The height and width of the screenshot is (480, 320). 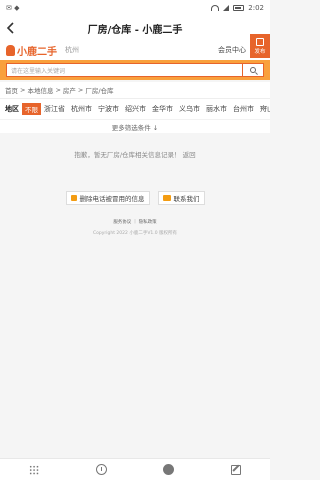 What do you see at coordinates (37, 52) in the screenshot?
I see `logo-text: 小鹿二手` at bounding box center [37, 52].